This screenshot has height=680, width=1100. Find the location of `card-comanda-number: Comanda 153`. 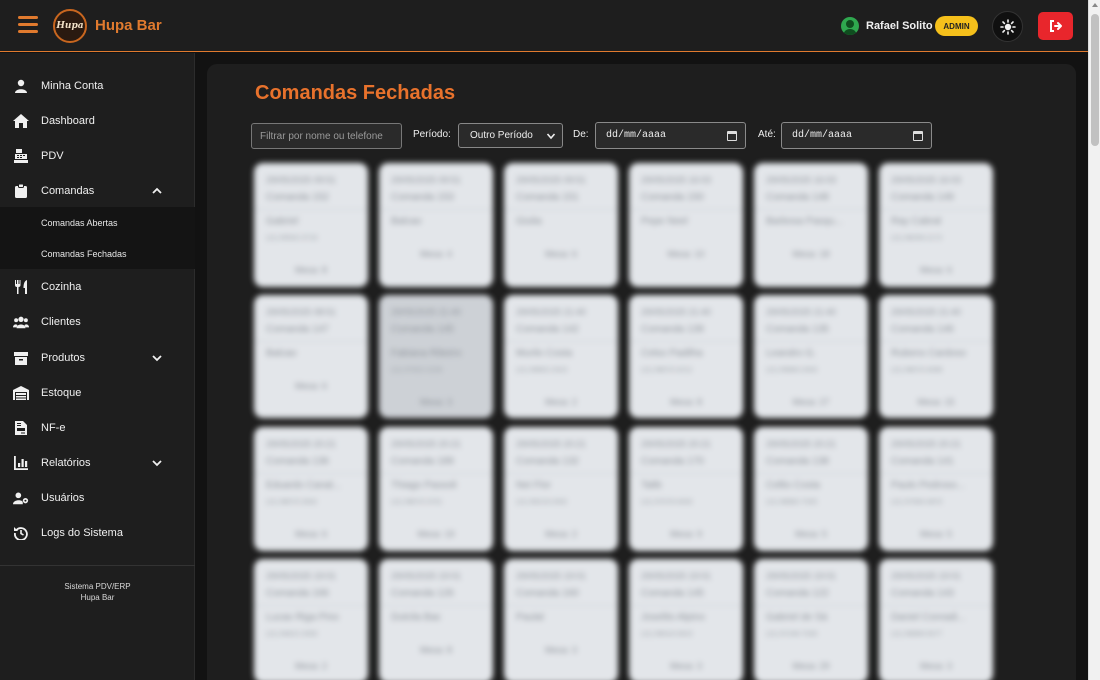

card-comanda-number: Comanda 153 is located at coordinates (422, 197).